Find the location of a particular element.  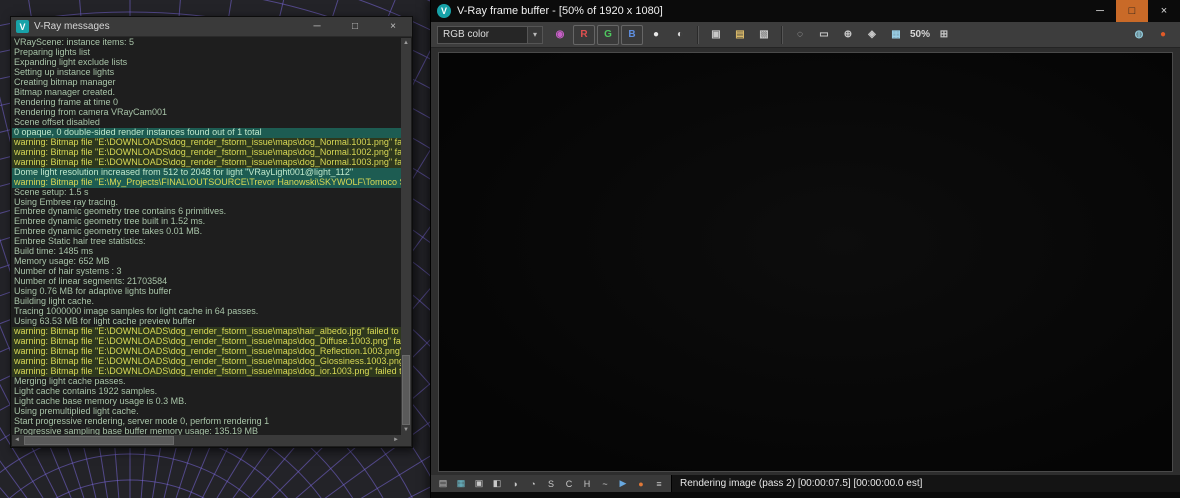

hue-saturation-icon: S is located at coordinates (551, 484).